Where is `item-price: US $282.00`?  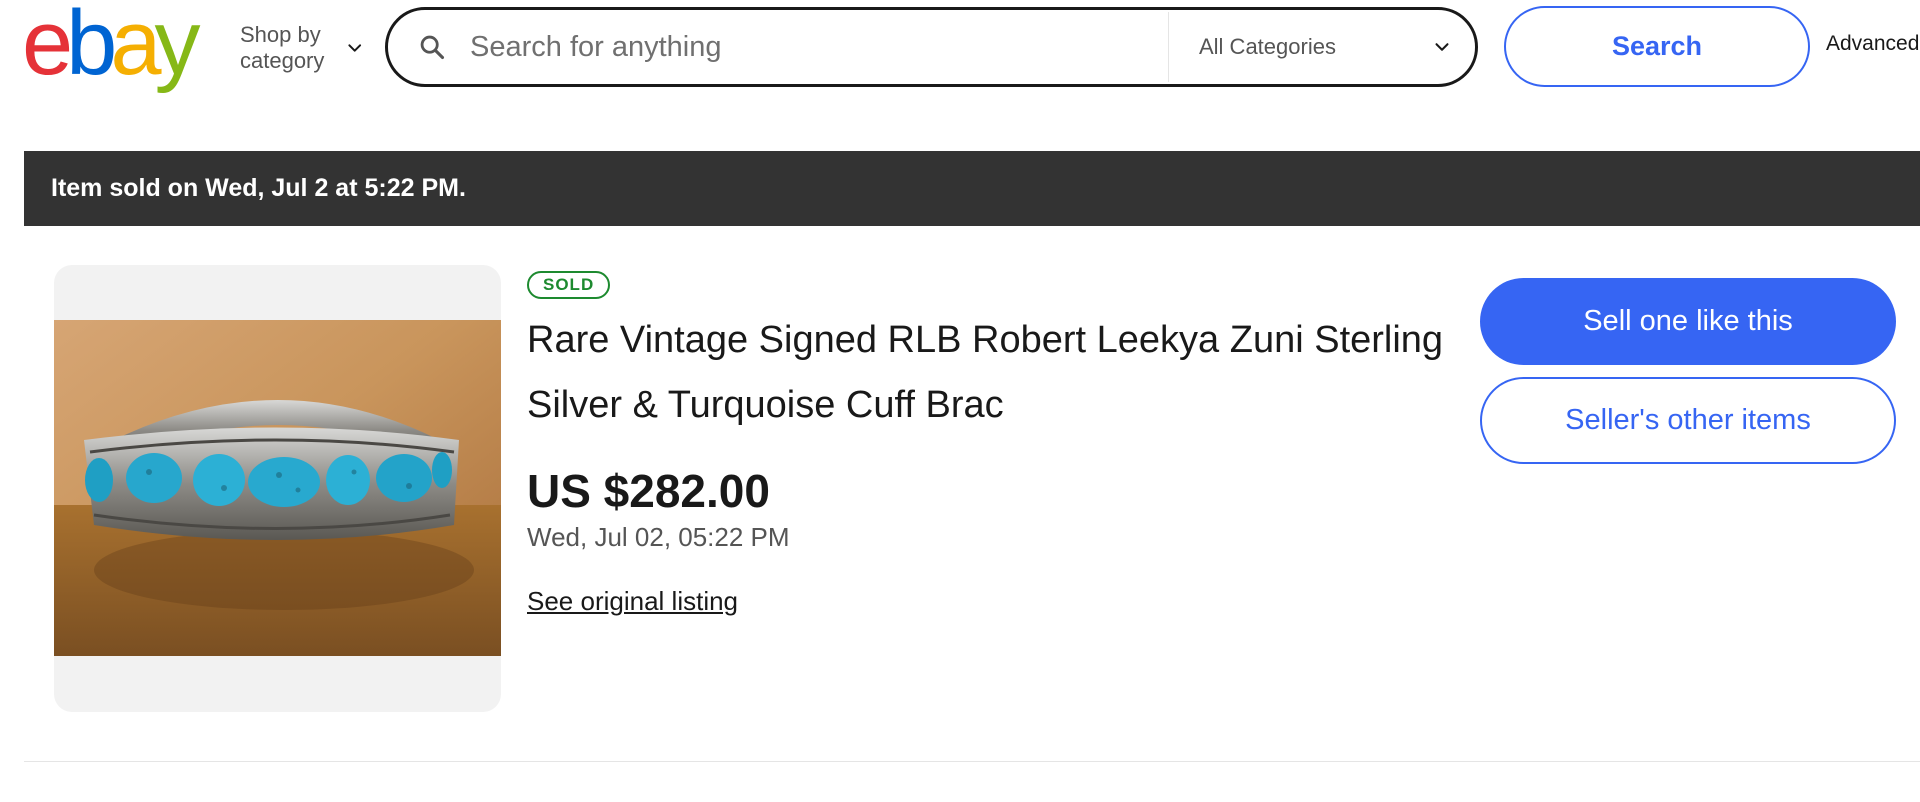 item-price: US $282.00 is located at coordinates (648, 491).